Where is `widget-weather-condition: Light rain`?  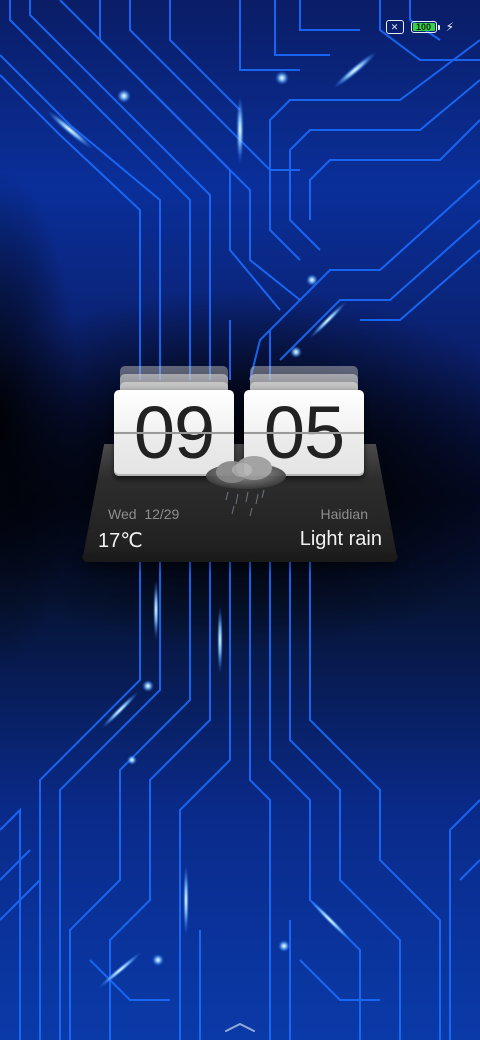
widget-weather-condition: Light rain is located at coordinates (340, 539).